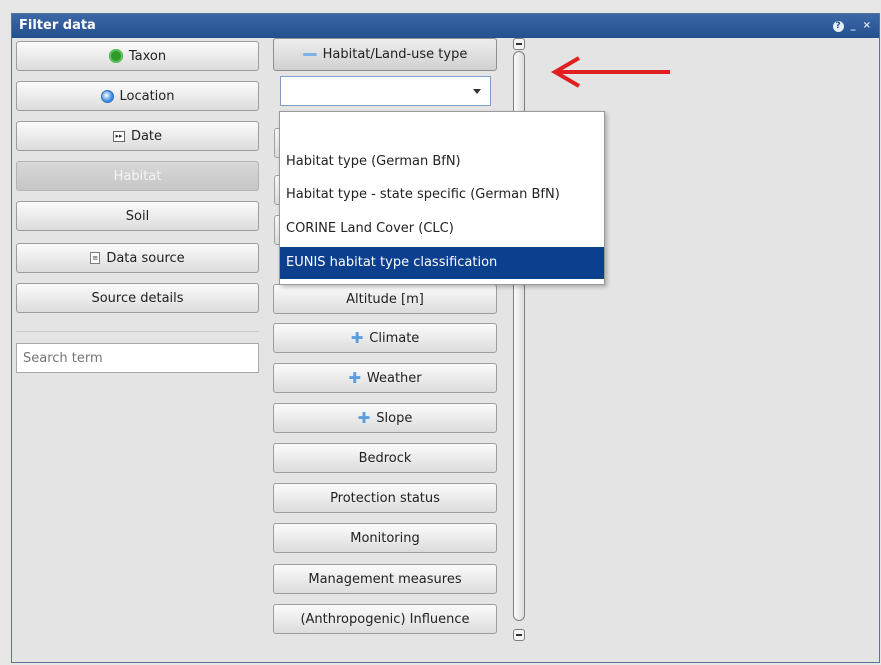 Image resolution: width=881 pixels, height=665 pixels. I want to click on globe-icon, so click(107, 96).